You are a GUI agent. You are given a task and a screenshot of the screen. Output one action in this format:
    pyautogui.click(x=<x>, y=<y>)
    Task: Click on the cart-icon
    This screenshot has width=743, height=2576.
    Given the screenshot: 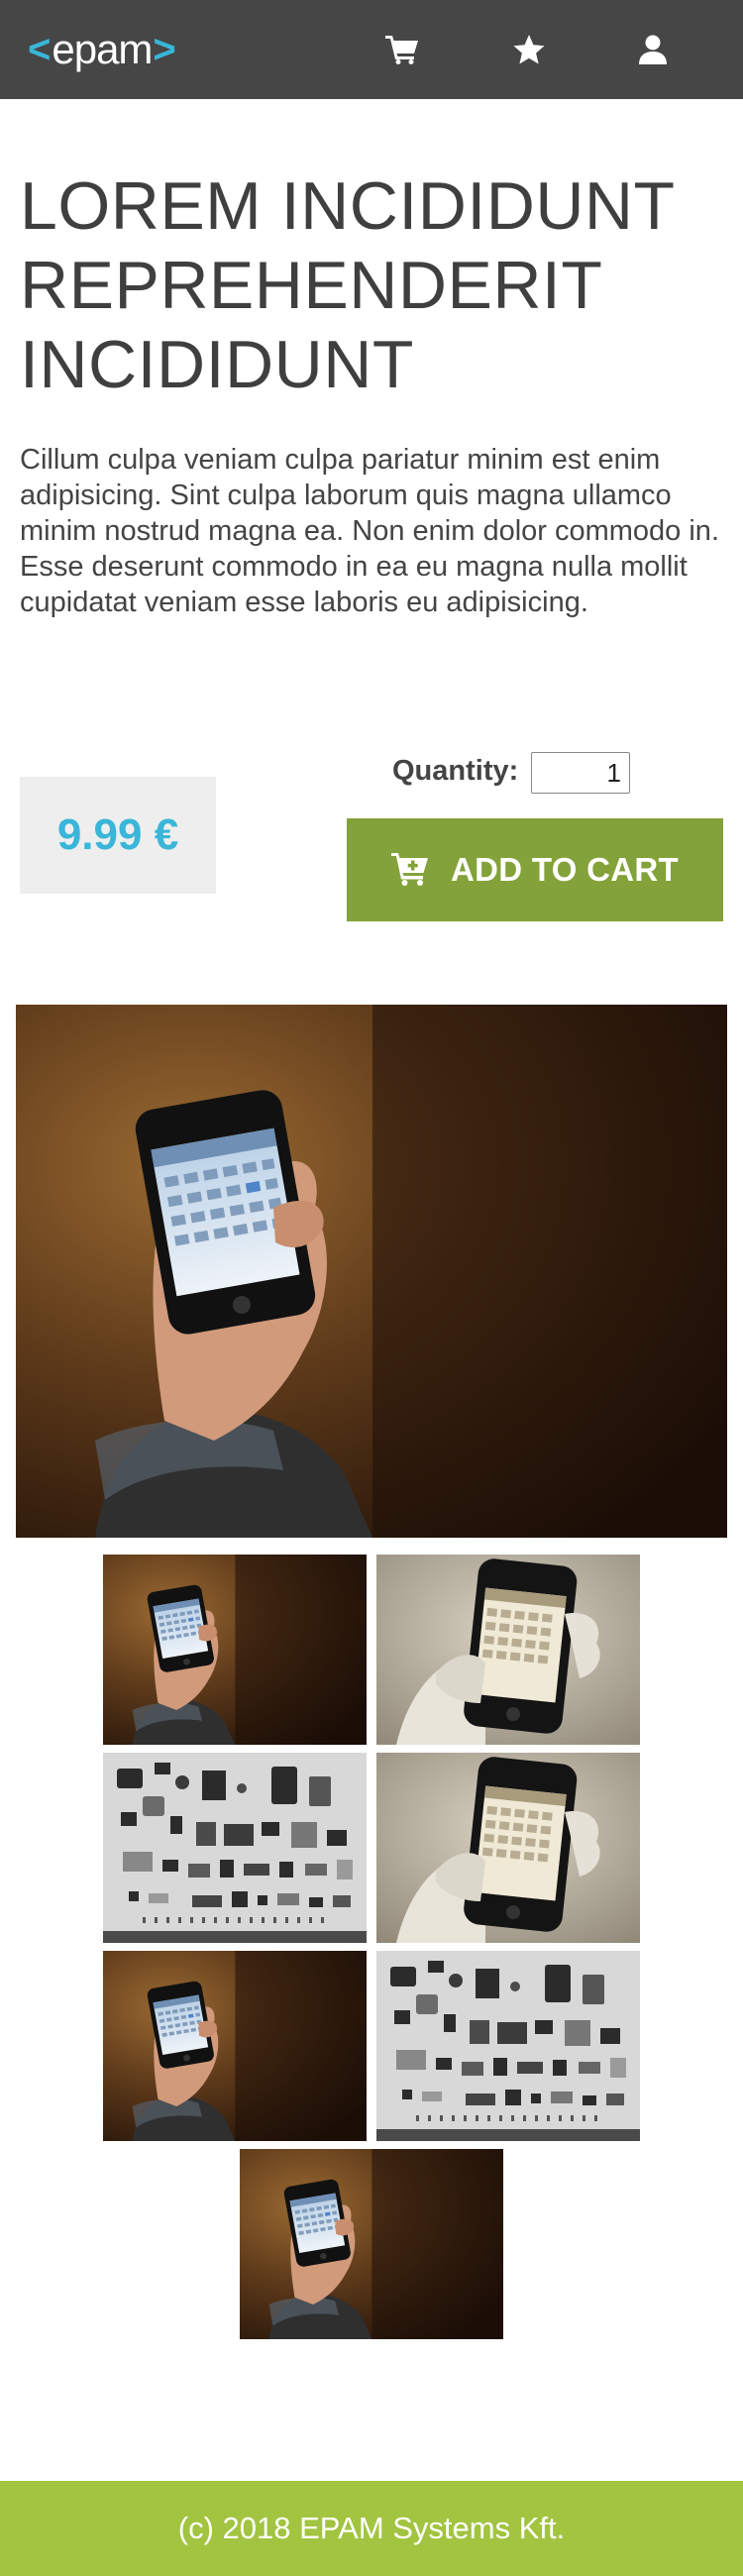 What is the action you would take?
    pyautogui.click(x=402, y=49)
    